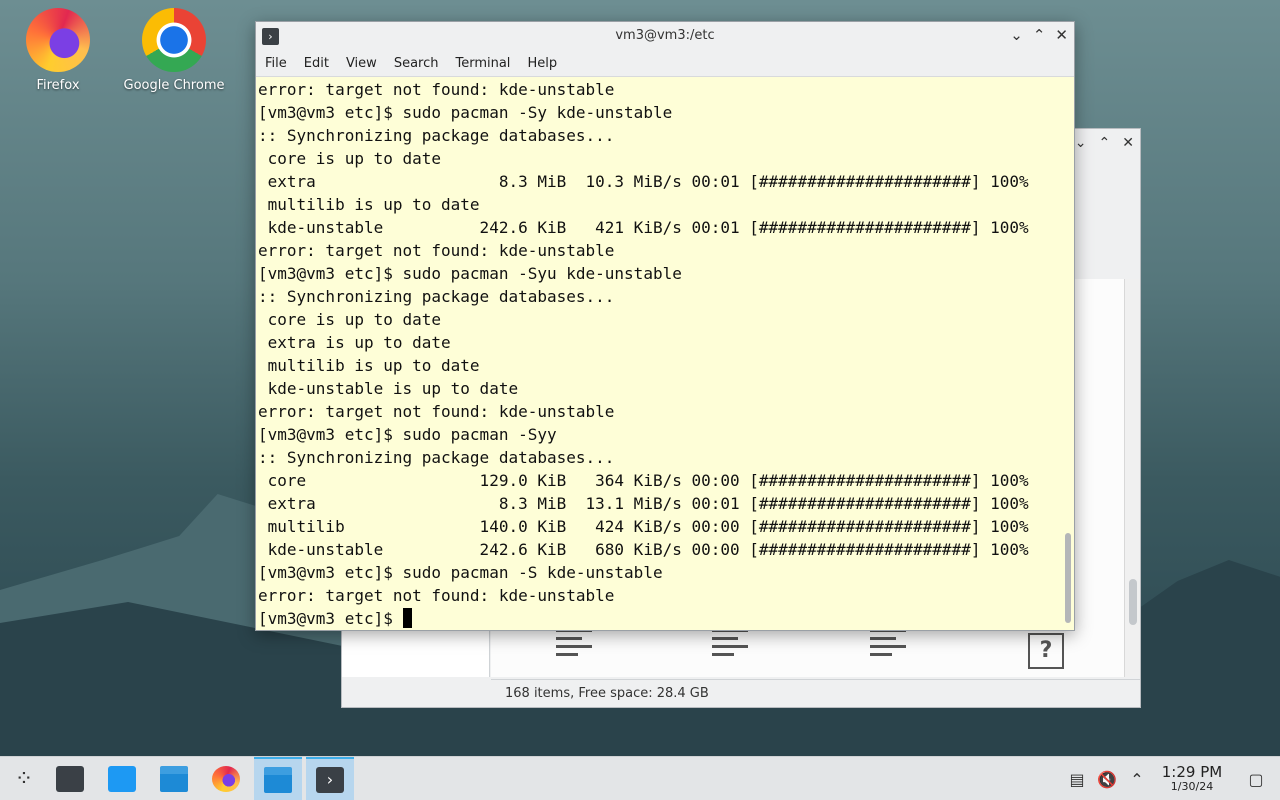 The height and width of the screenshot is (800, 1280). I want to click on text-cursor, so click(407, 618).